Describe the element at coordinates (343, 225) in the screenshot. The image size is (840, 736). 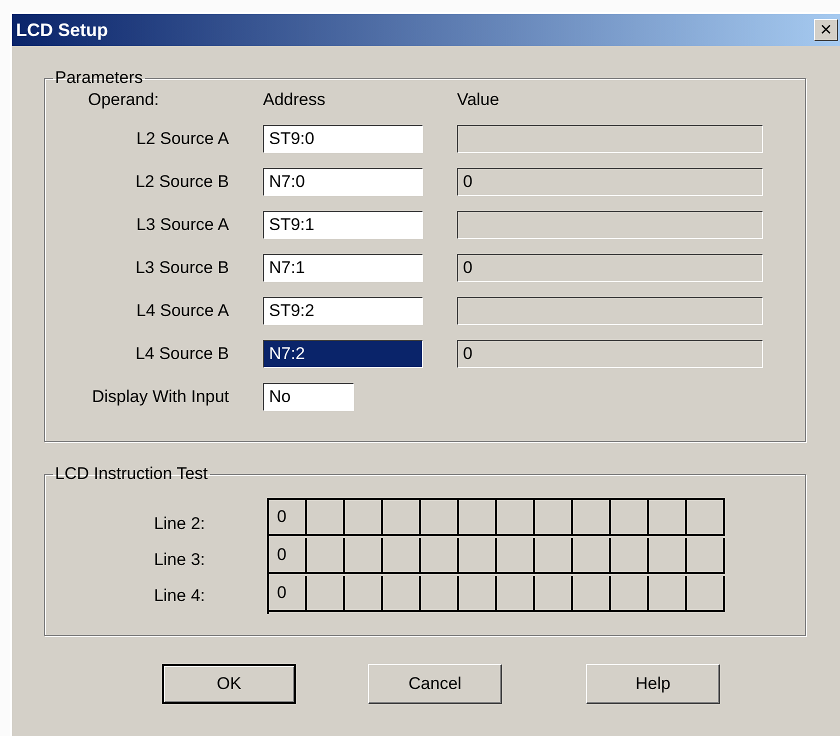
I see `address-field: ST9:1` at that location.